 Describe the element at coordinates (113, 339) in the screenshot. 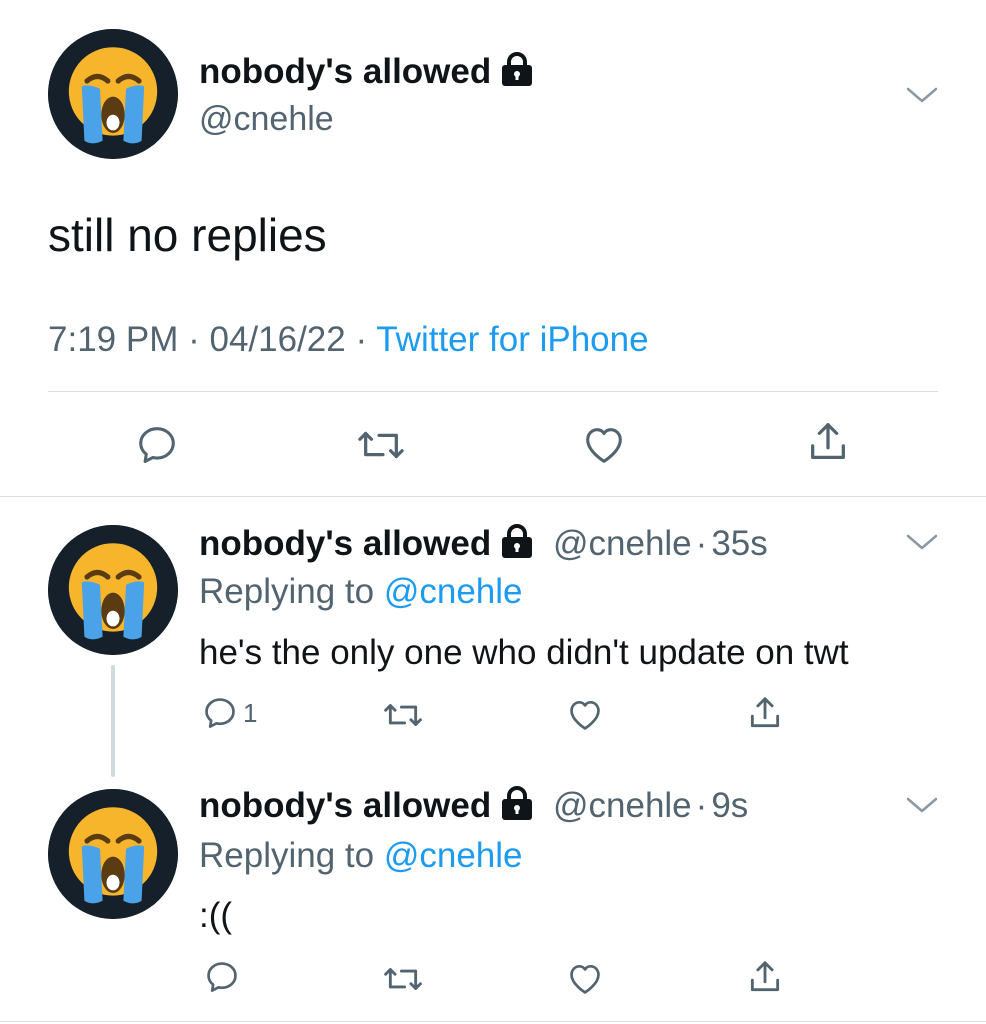

I see `tweet-time: 7:19 PM` at that location.